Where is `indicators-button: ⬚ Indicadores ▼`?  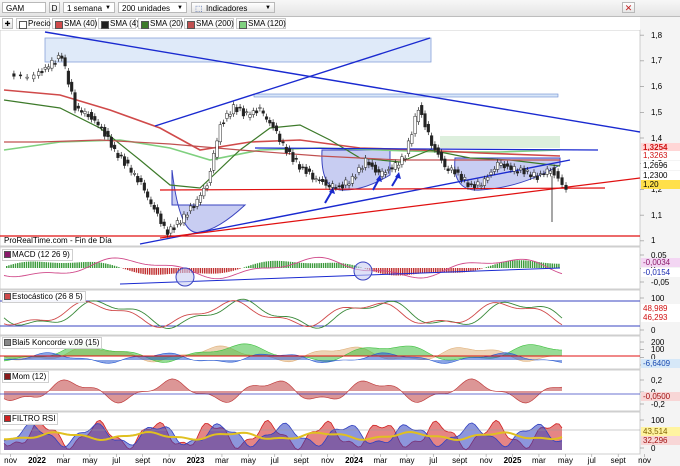
indicators-button: ⬚ Indicadores ▼ is located at coordinates (233, 7).